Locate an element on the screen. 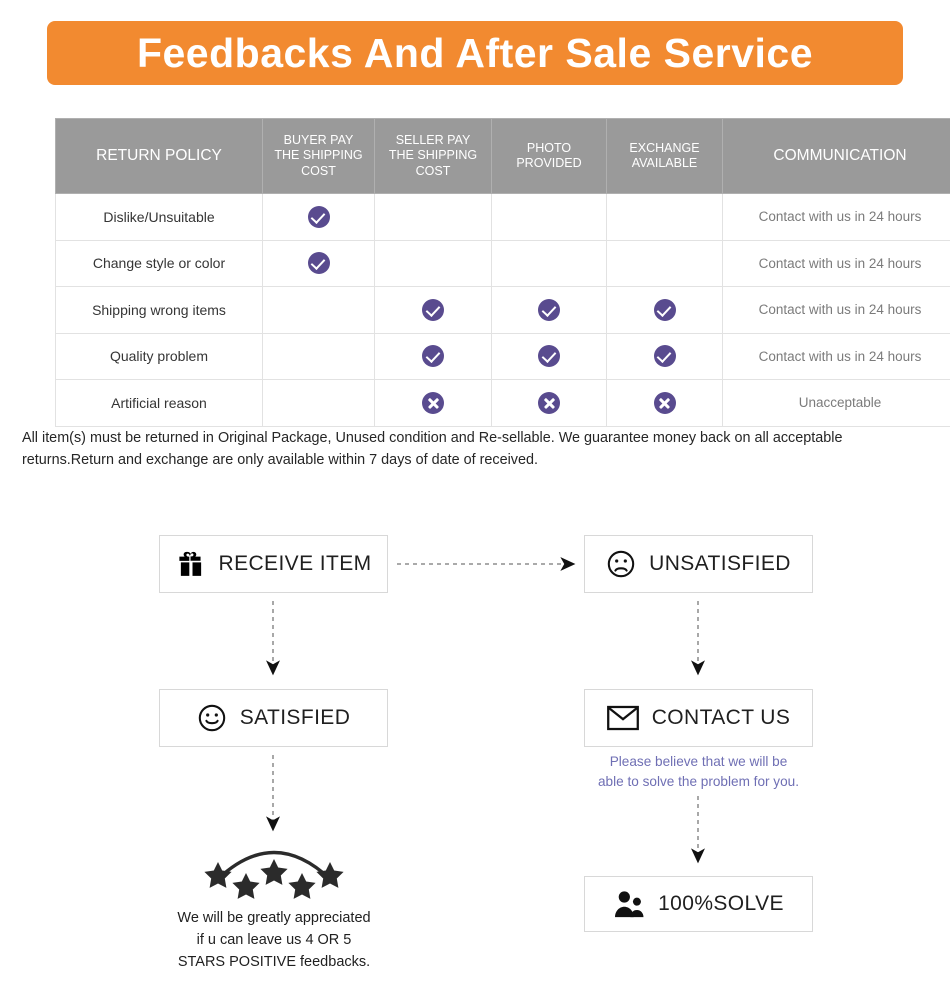 This screenshot has width=950, height=994. flow-box-label: CONTACT US is located at coordinates (721, 717).